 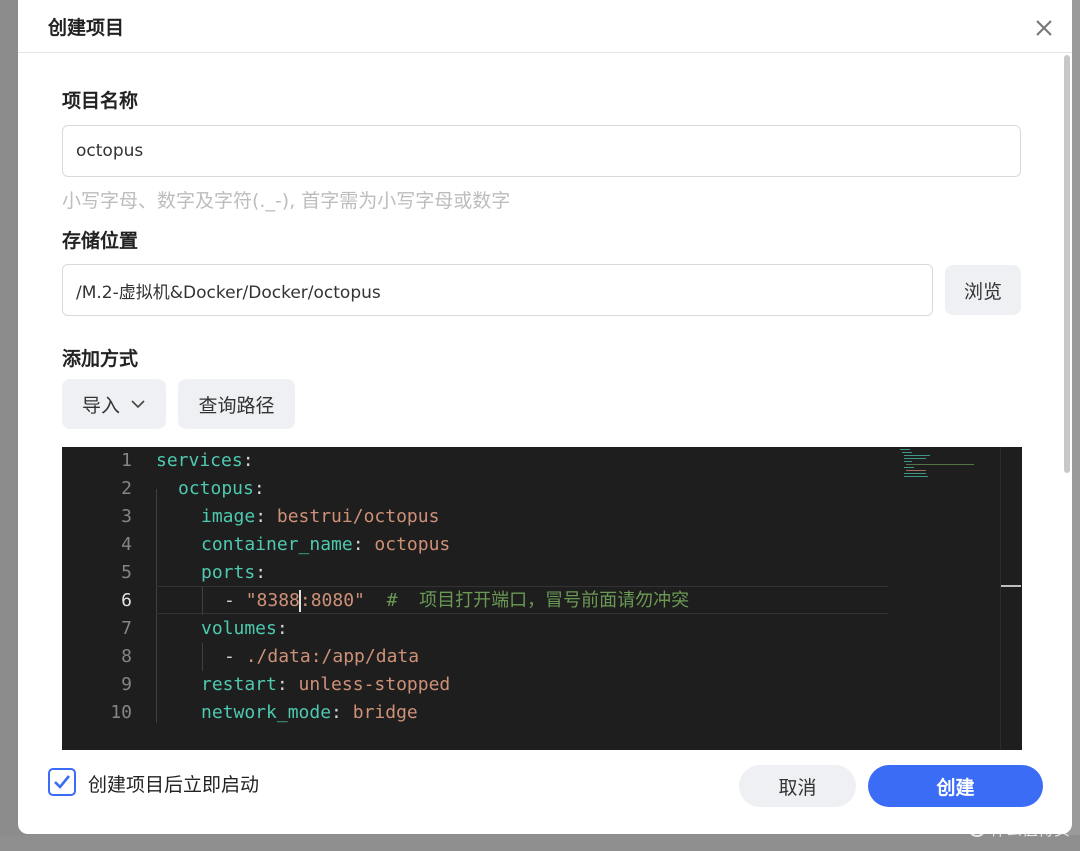 What do you see at coordinates (100, 241) in the screenshot?
I see `storage-location-label: 存储位置` at bounding box center [100, 241].